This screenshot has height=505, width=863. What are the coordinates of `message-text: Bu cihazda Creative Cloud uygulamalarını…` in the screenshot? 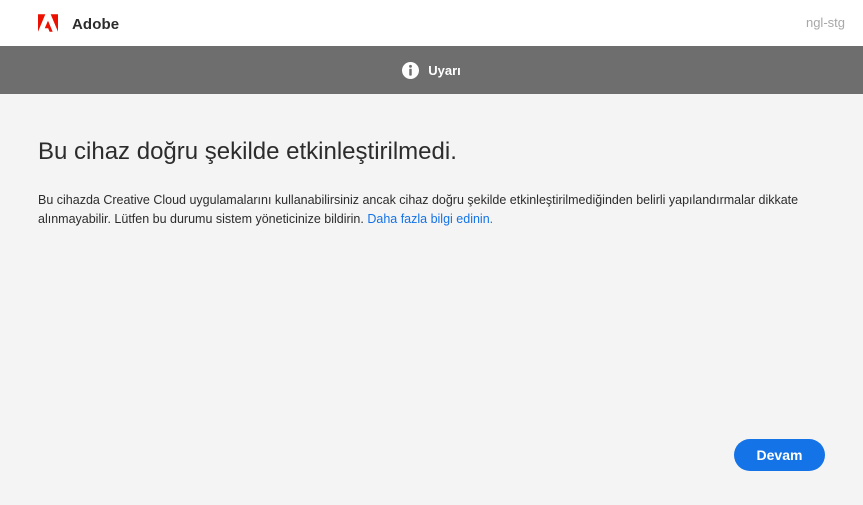 It's located at (433, 210).